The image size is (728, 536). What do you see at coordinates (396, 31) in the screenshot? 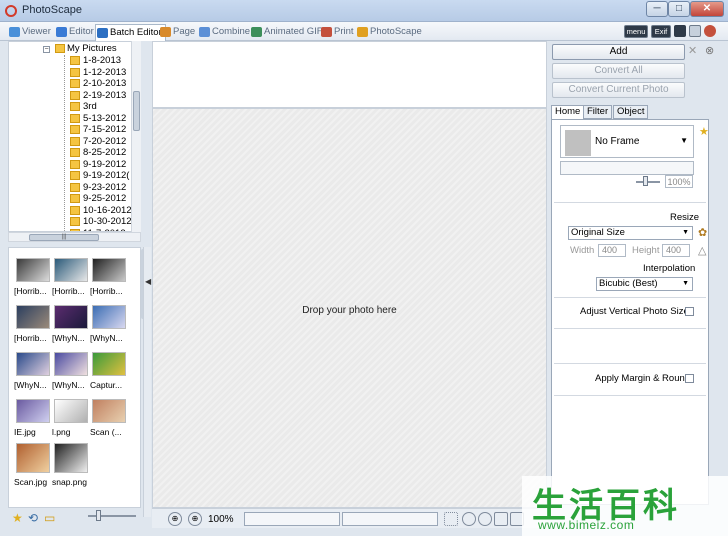
I see `tab-label: PhotoScape` at bounding box center [396, 31].